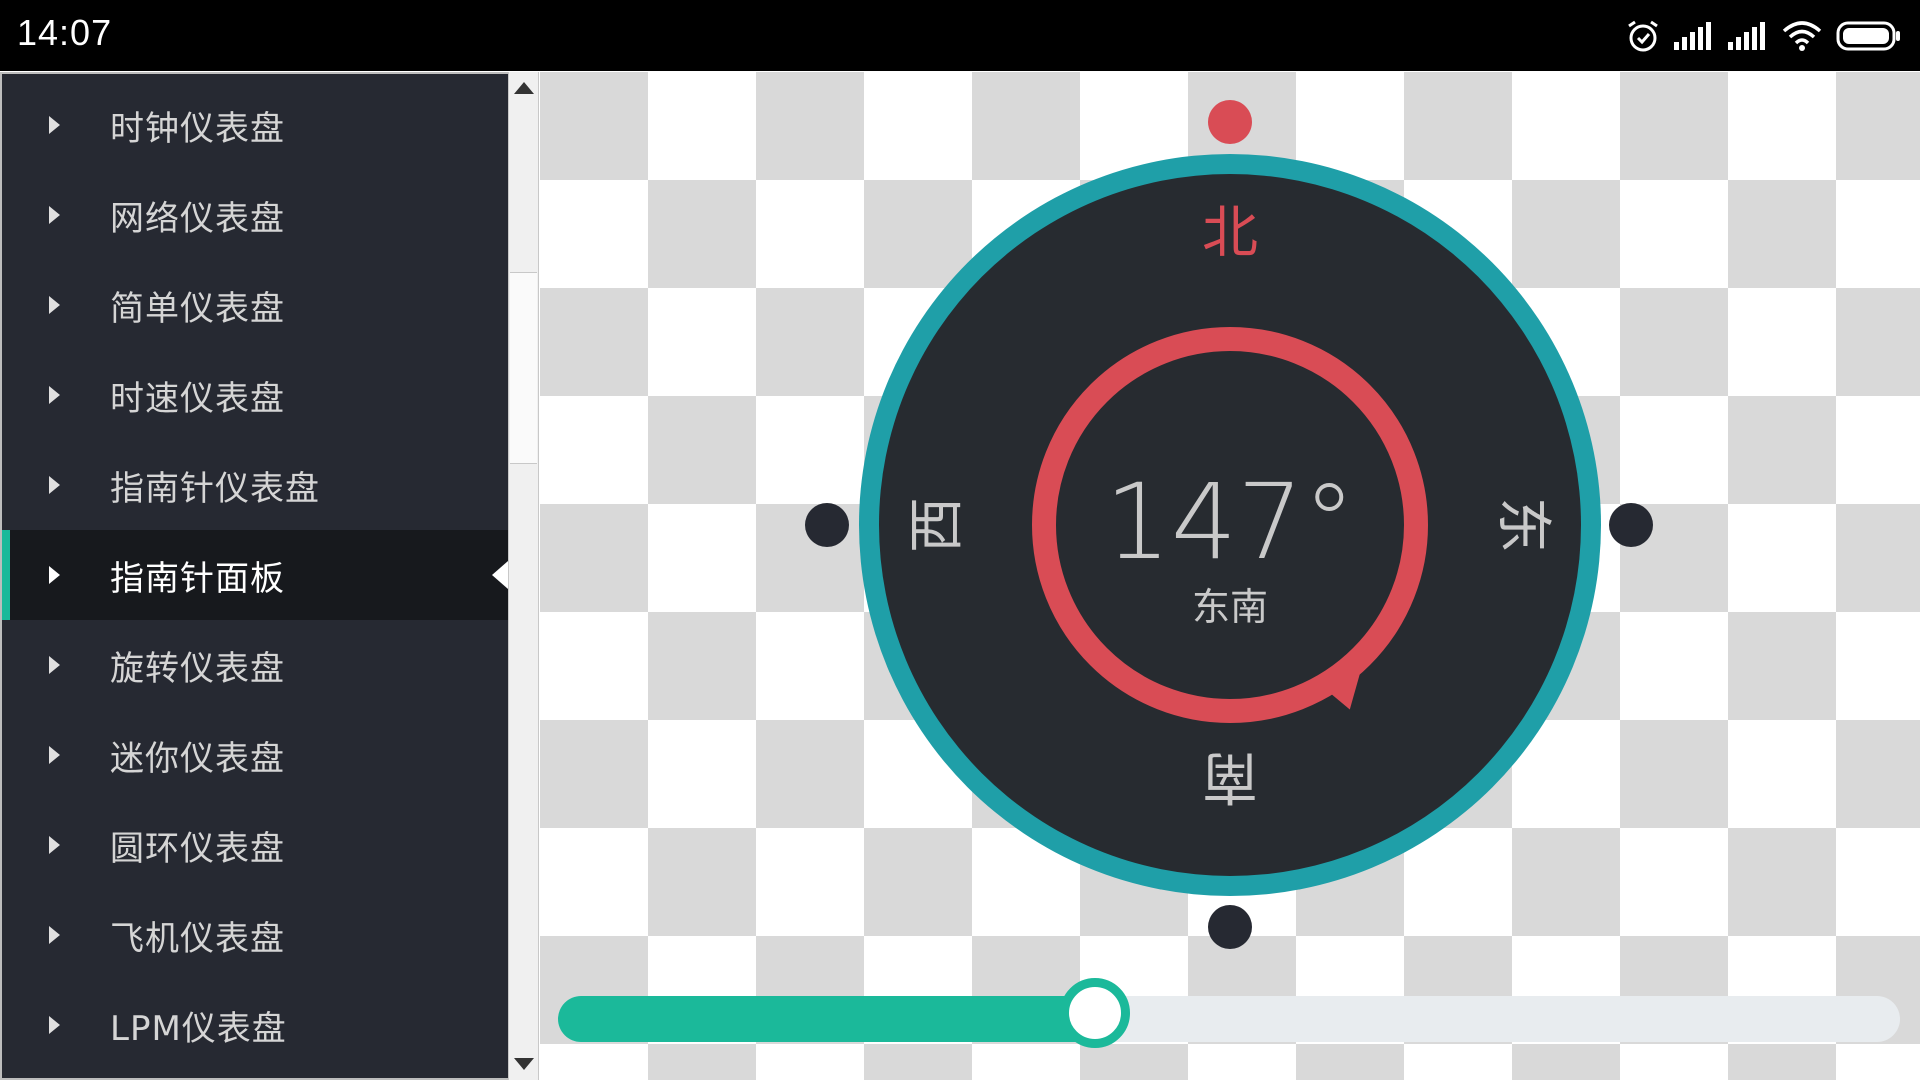  I want to click on sidebar-item: 旋转仪表盘, so click(255, 665).